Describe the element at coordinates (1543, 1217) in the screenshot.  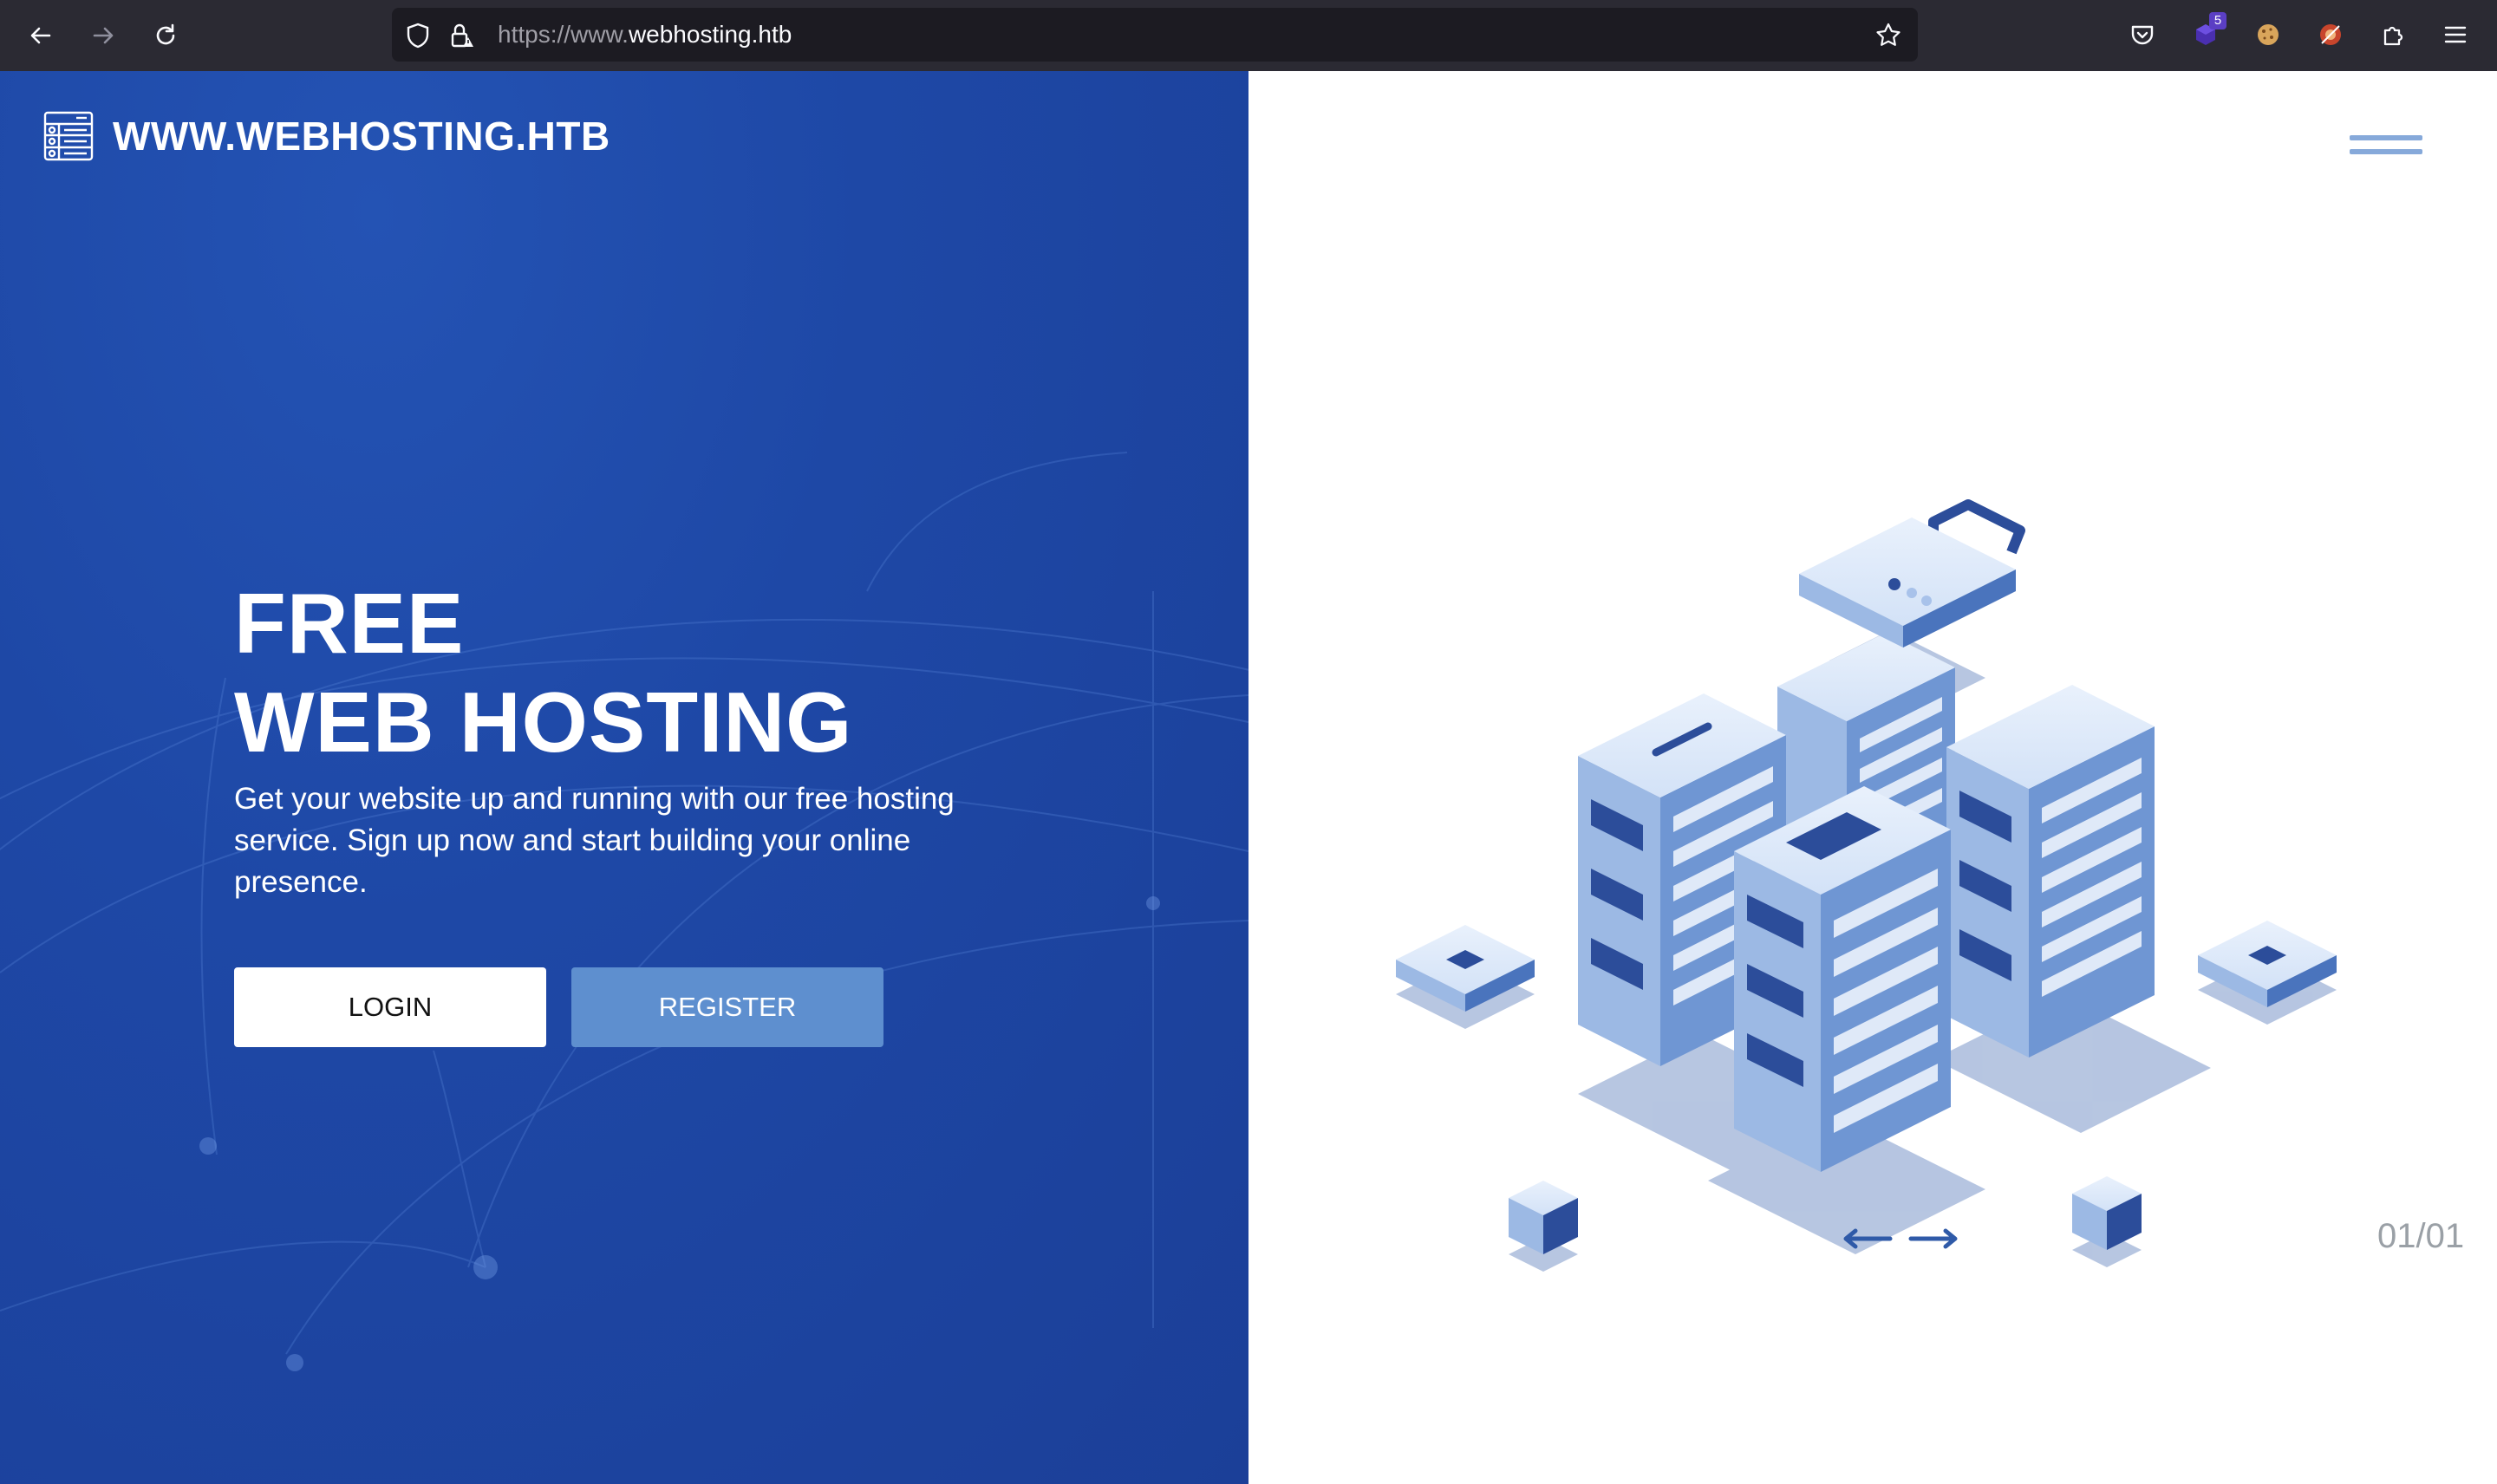
I see `small-cube-left` at that location.